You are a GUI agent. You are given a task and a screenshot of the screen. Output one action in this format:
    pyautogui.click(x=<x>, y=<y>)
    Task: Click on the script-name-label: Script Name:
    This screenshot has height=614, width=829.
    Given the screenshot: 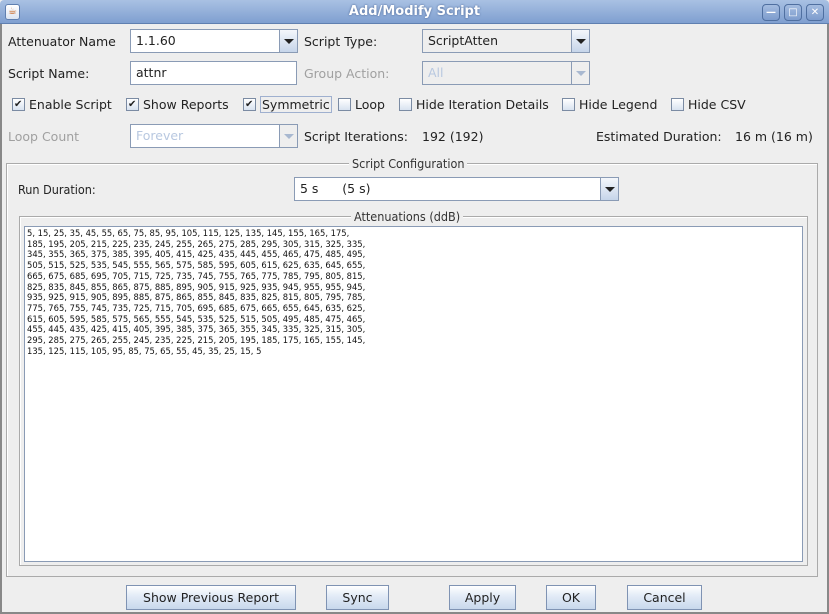 What is the action you would take?
    pyautogui.click(x=49, y=73)
    